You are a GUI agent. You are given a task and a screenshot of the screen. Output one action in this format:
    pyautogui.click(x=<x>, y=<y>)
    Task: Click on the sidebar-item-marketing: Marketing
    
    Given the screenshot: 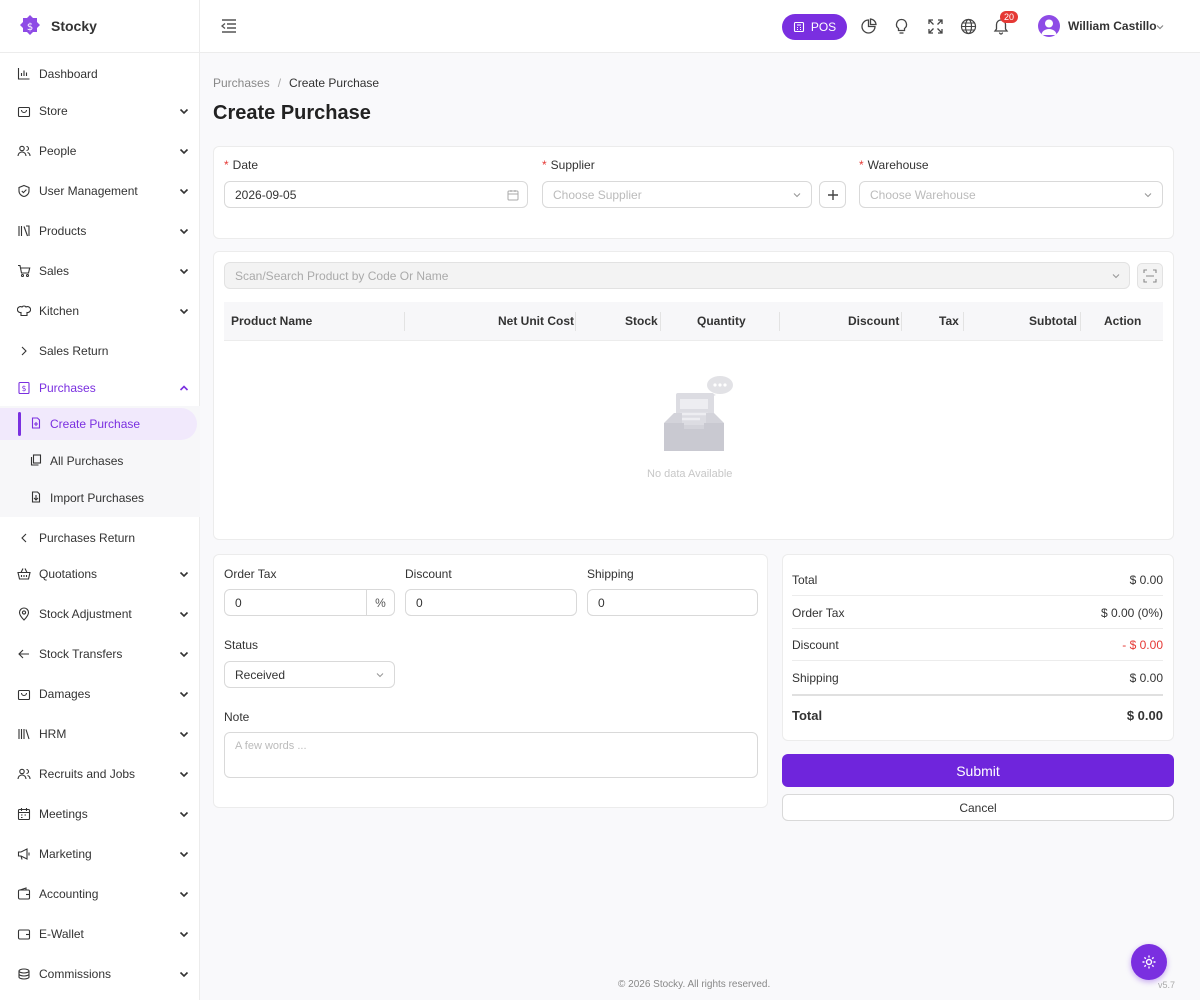 What is the action you would take?
    pyautogui.click(x=100, y=854)
    